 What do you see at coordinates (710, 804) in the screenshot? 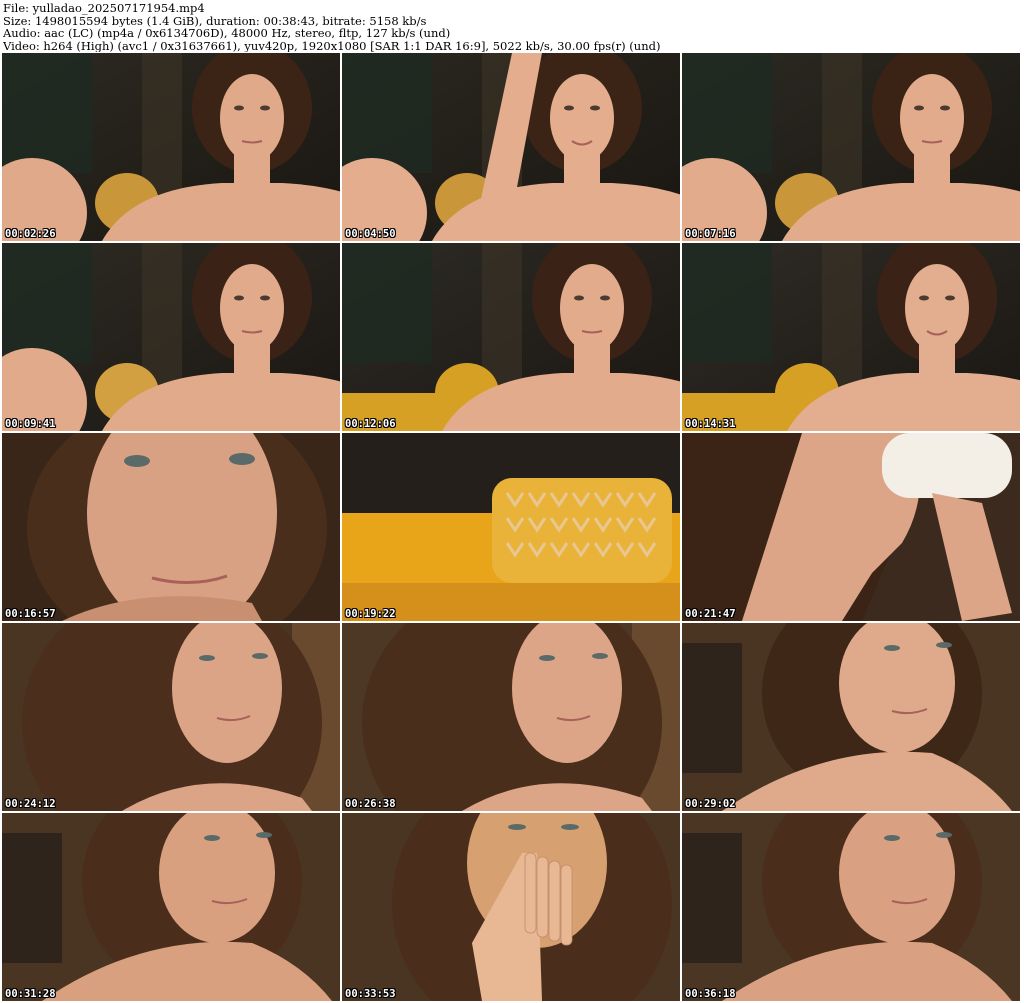
I see `frame-timestamp: 00:29:02` at bounding box center [710, 804].